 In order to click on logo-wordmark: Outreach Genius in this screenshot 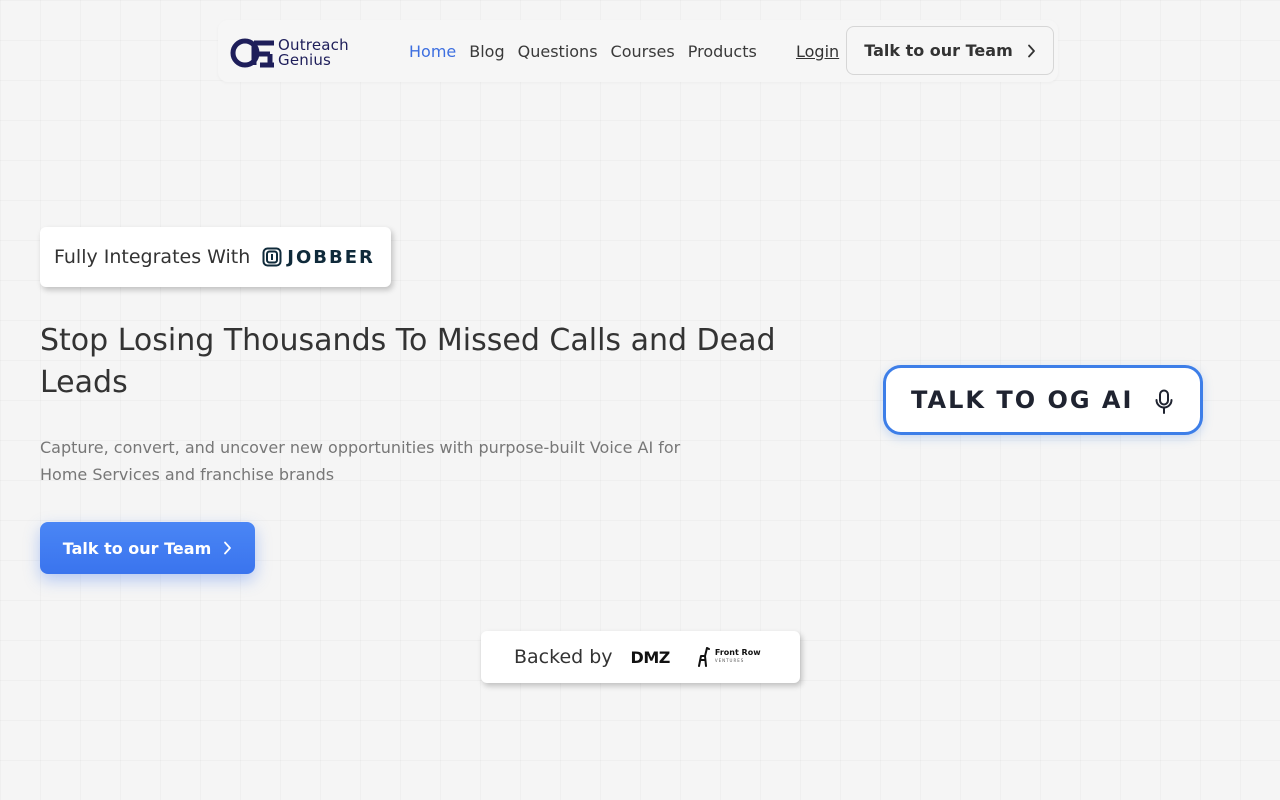, I will do `click(313, 53)`.